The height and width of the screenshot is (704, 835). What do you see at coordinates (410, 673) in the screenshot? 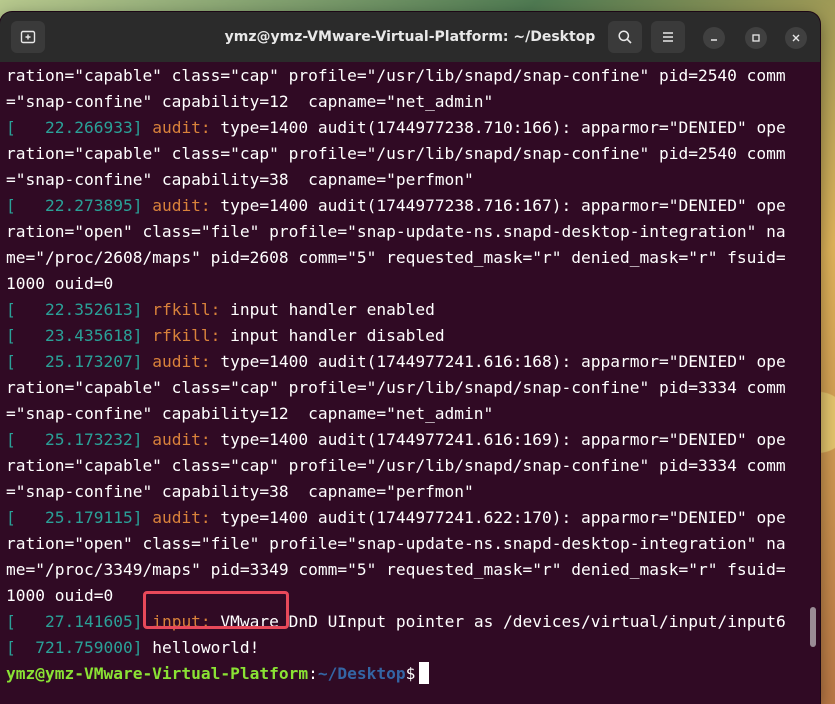
I see `prompt-symbol: $` at bounding box center [410, 673].